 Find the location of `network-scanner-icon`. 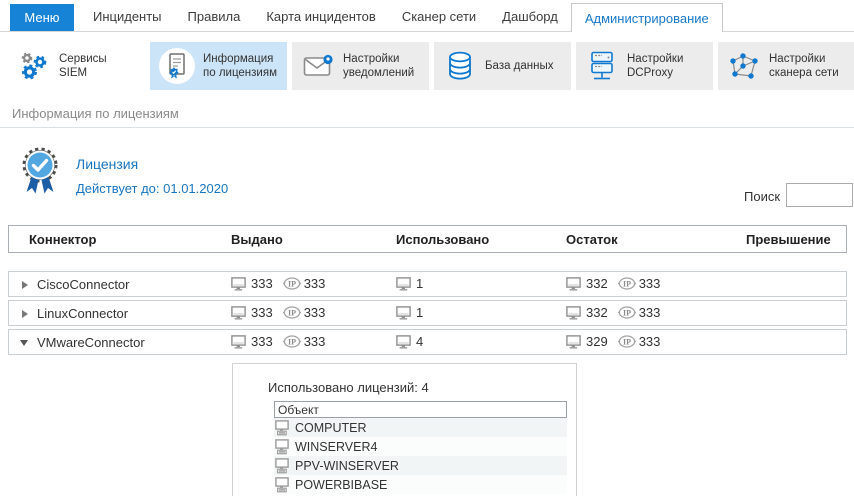

network-scanner-icon is located at coordinates (744, 66).